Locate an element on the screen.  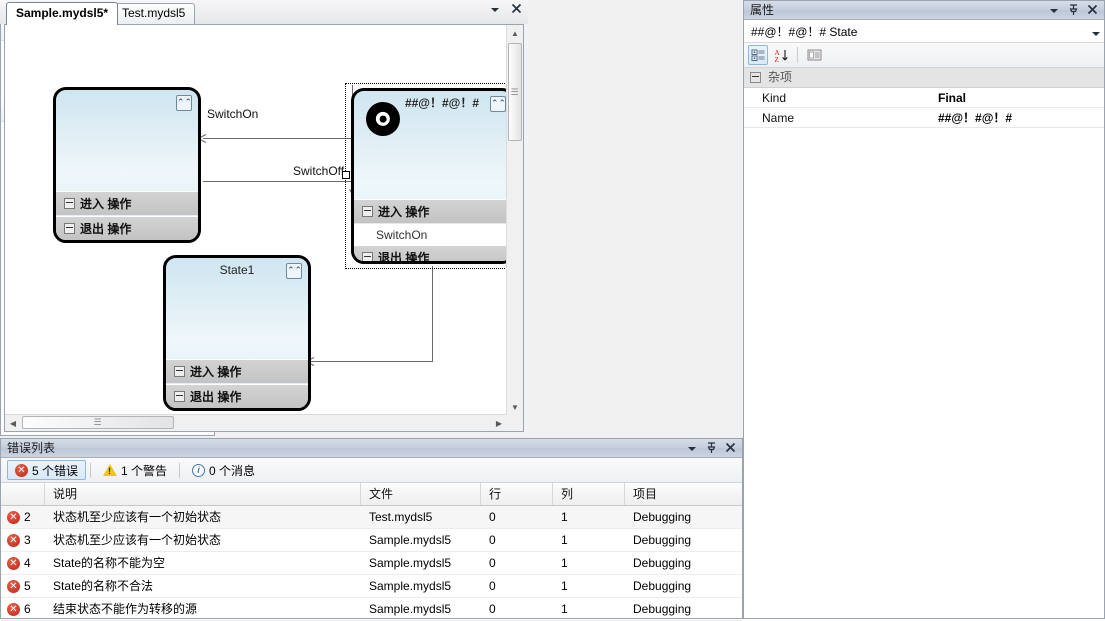
transition-label-switchon: SwitchOn is located at coordinates (232, 114).